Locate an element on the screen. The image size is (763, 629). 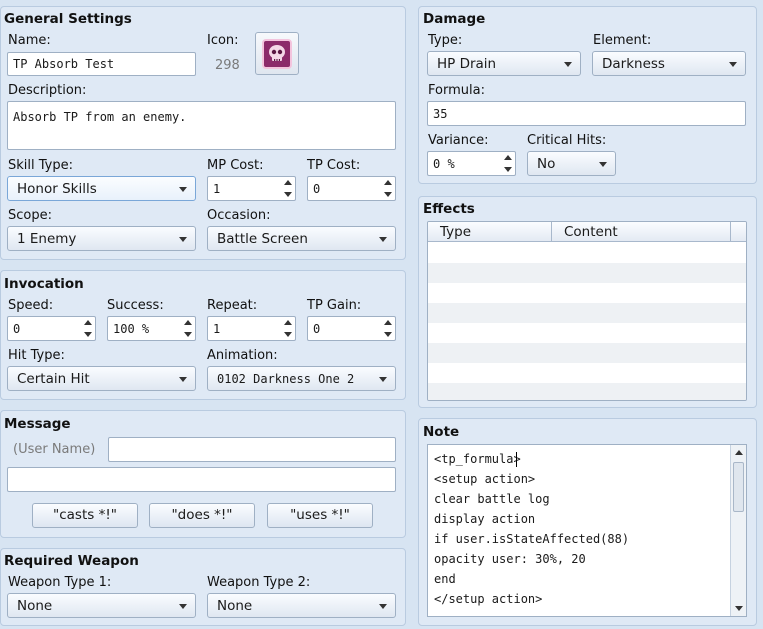
speed-value: 0 is located at coordinates (17, 328).